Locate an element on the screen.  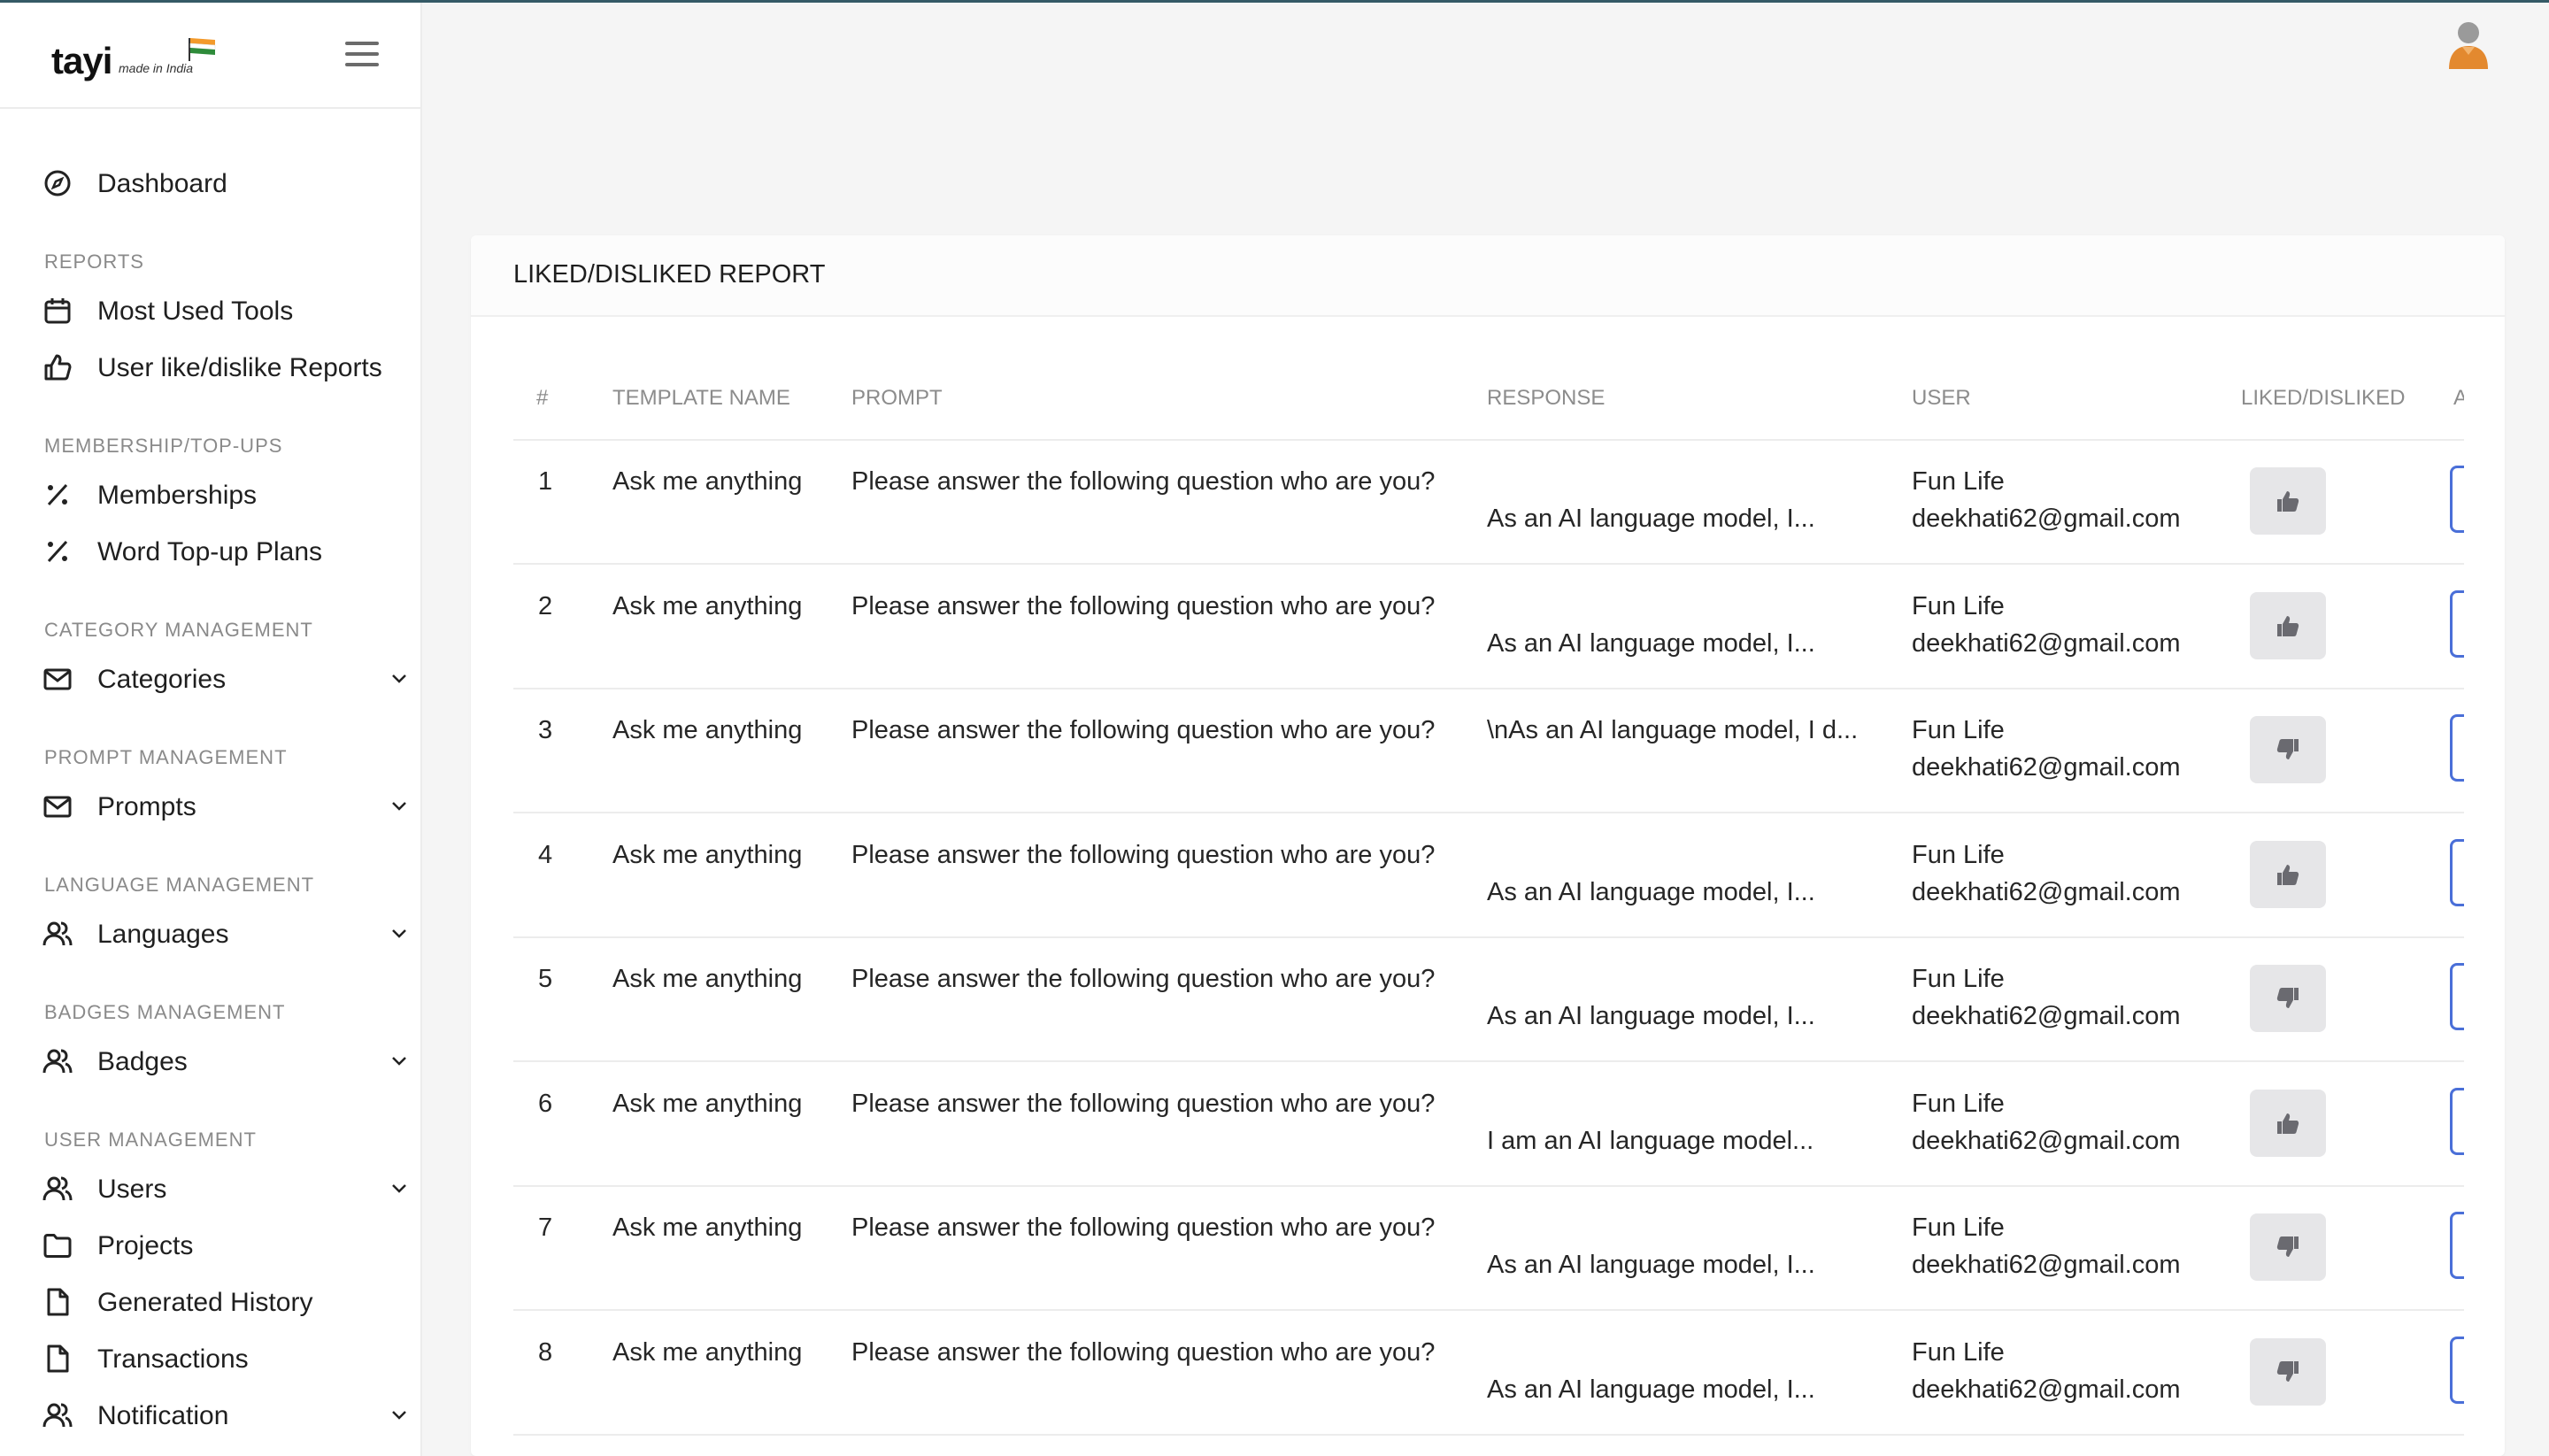
sidebar-item-categories: Categories is located at coordinates (228, 678).